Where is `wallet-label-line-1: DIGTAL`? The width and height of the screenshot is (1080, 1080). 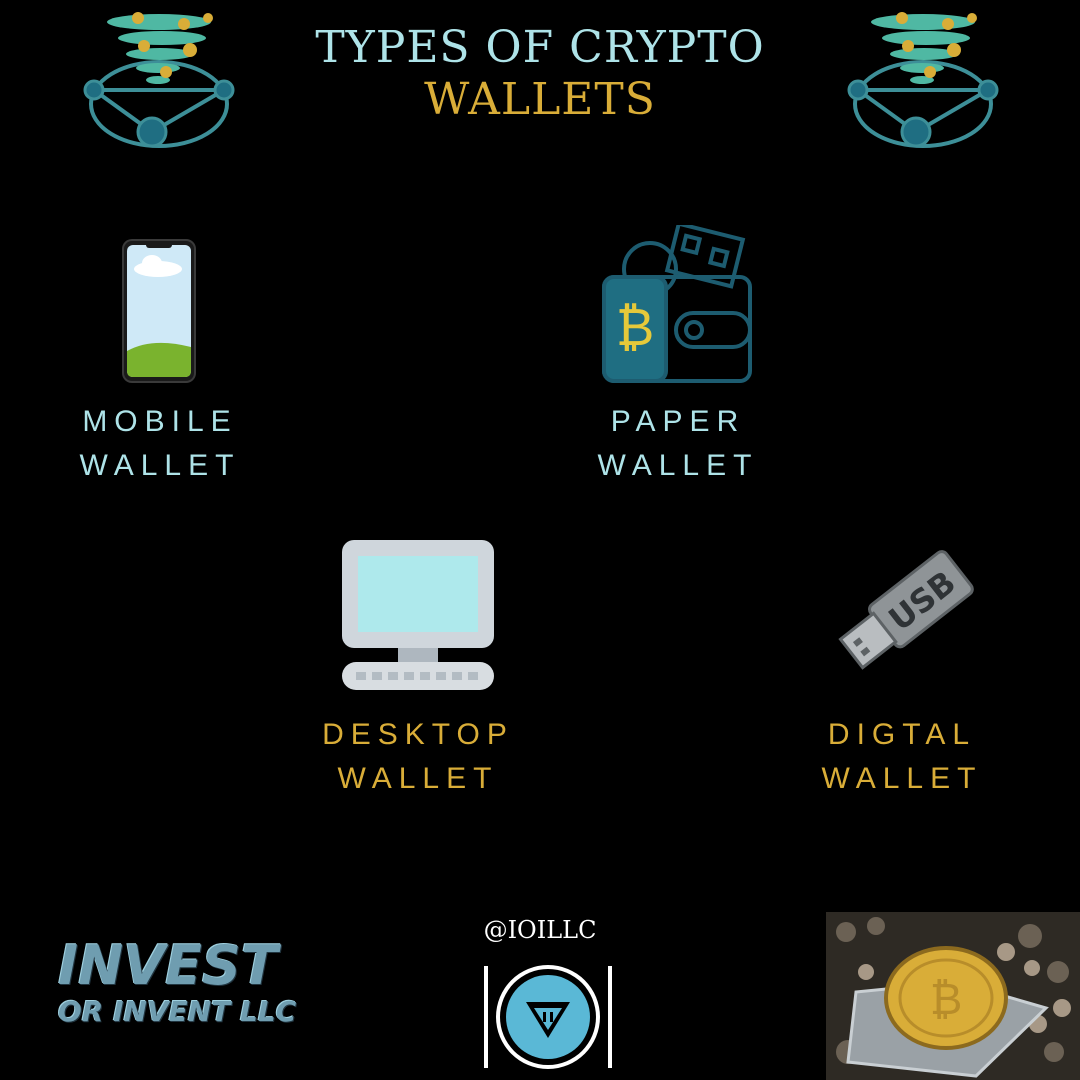 wallet-label-line-1: DIGTAL is located at coordinates (902, 734).